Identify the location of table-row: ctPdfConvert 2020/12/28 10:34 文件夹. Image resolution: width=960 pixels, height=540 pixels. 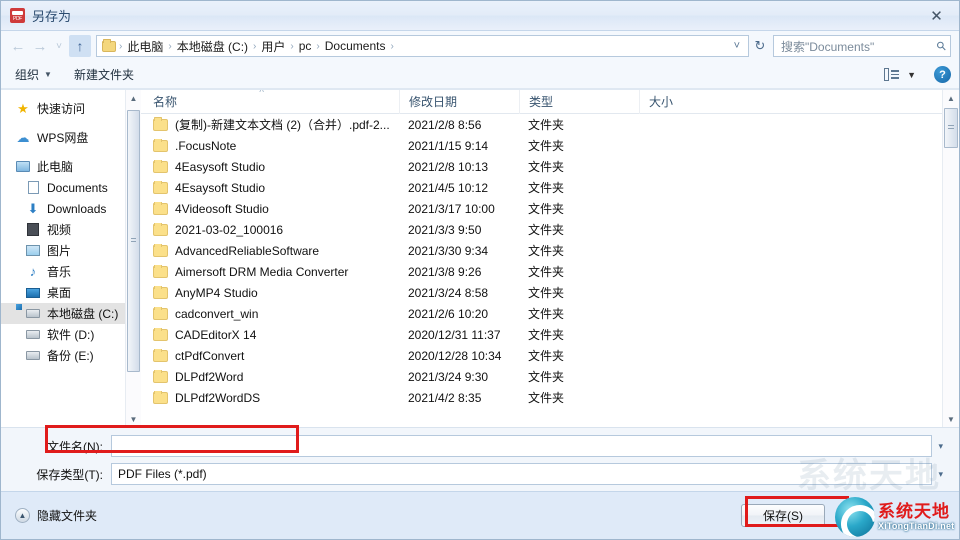
(541, 355).